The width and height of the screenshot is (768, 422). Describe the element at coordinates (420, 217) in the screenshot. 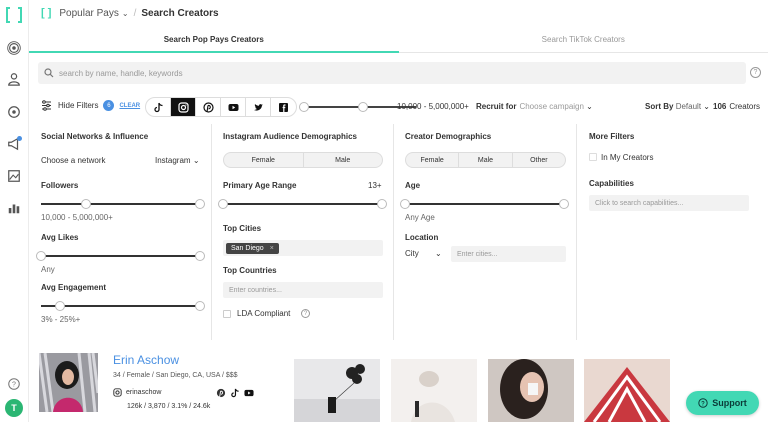

I see `age-value: Any Age` at that location.